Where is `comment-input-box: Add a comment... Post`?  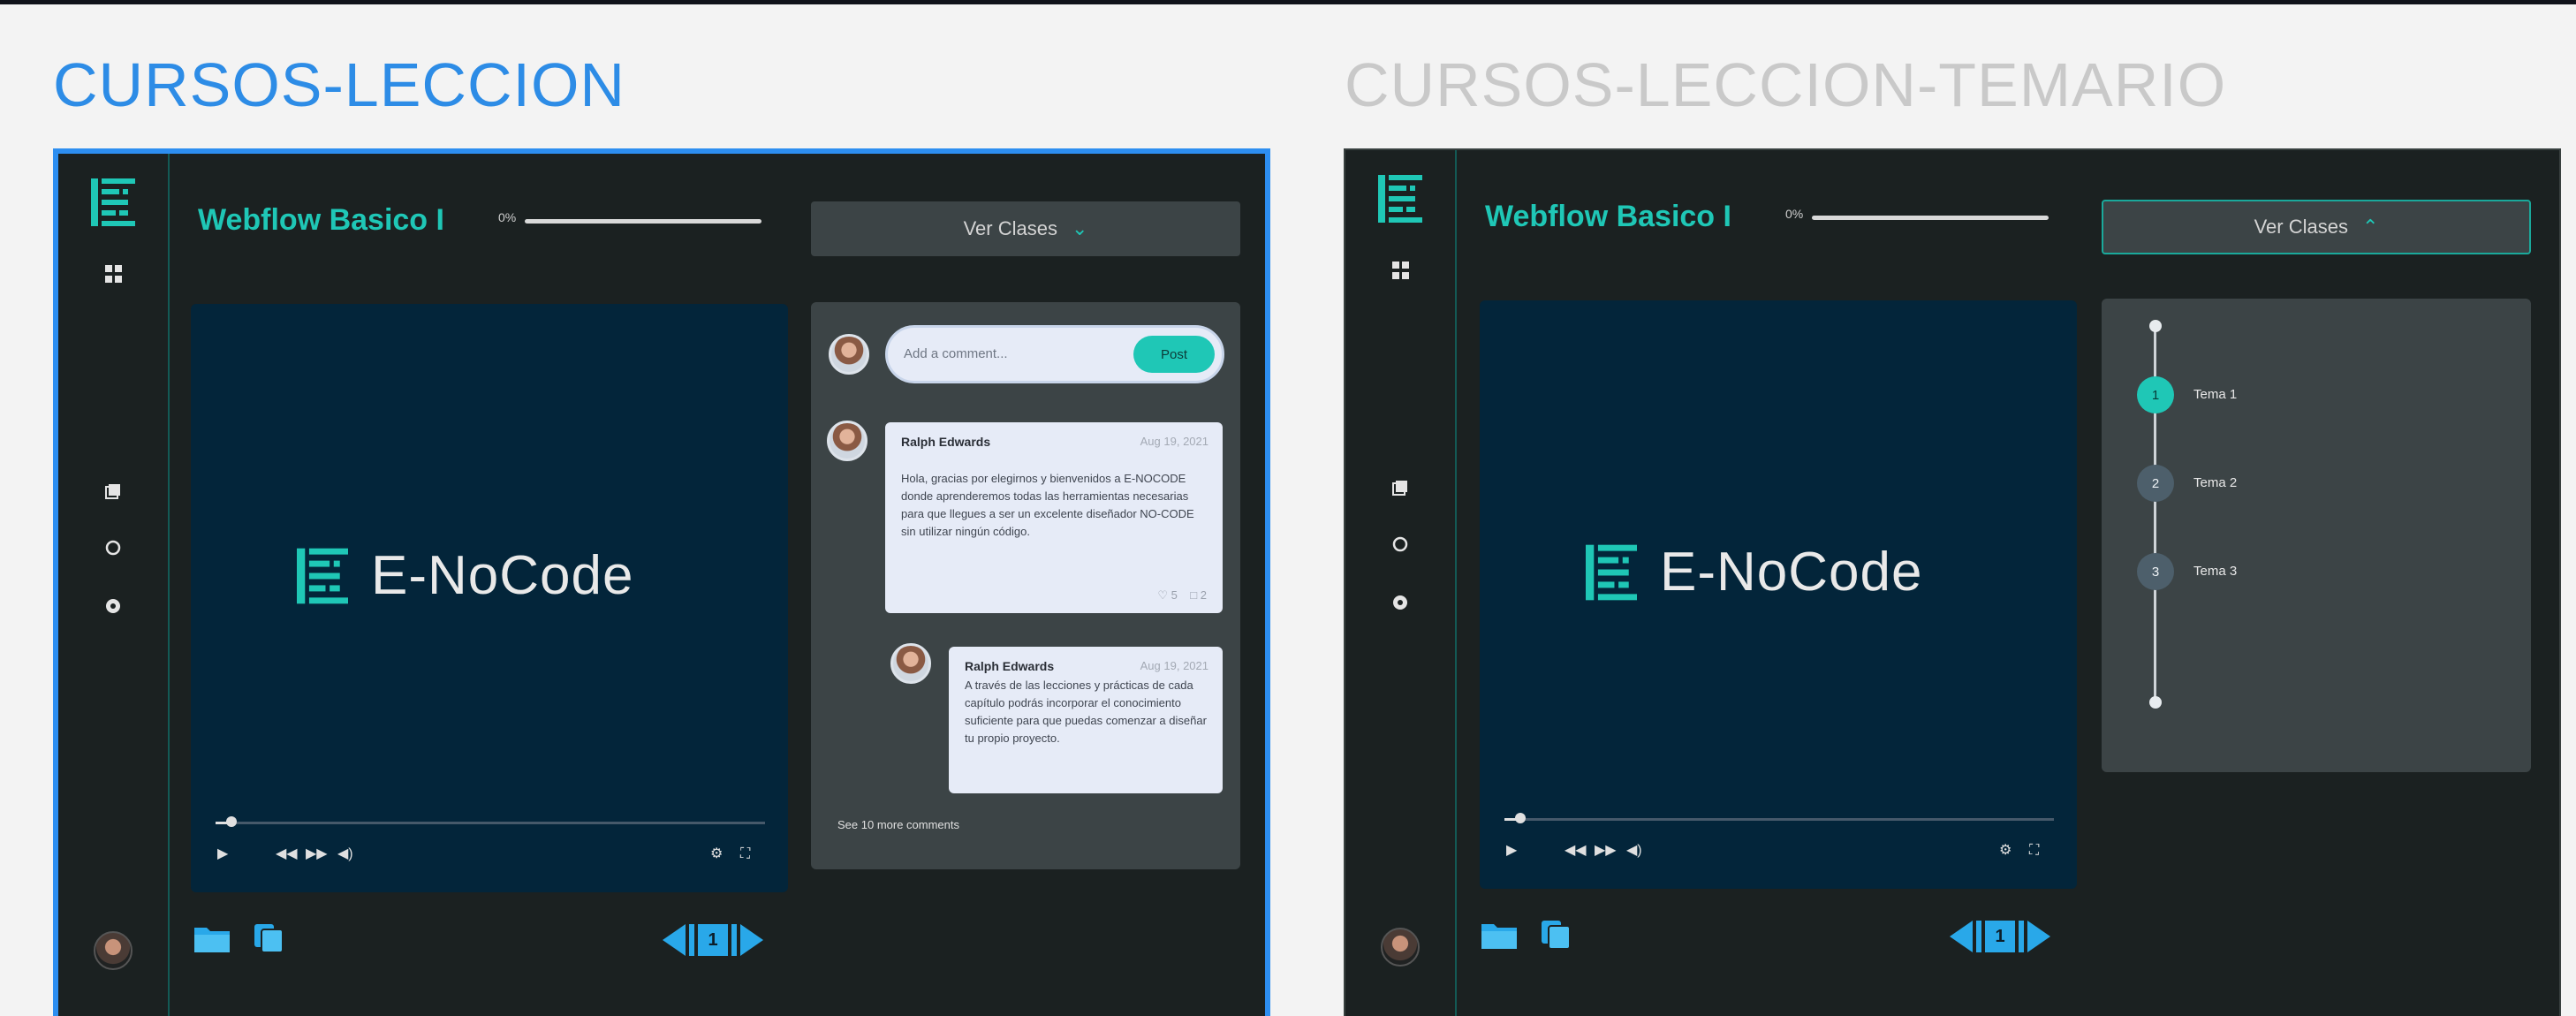
comment-input-box: Add a comment... Post is located at coordinates (1054, 354).